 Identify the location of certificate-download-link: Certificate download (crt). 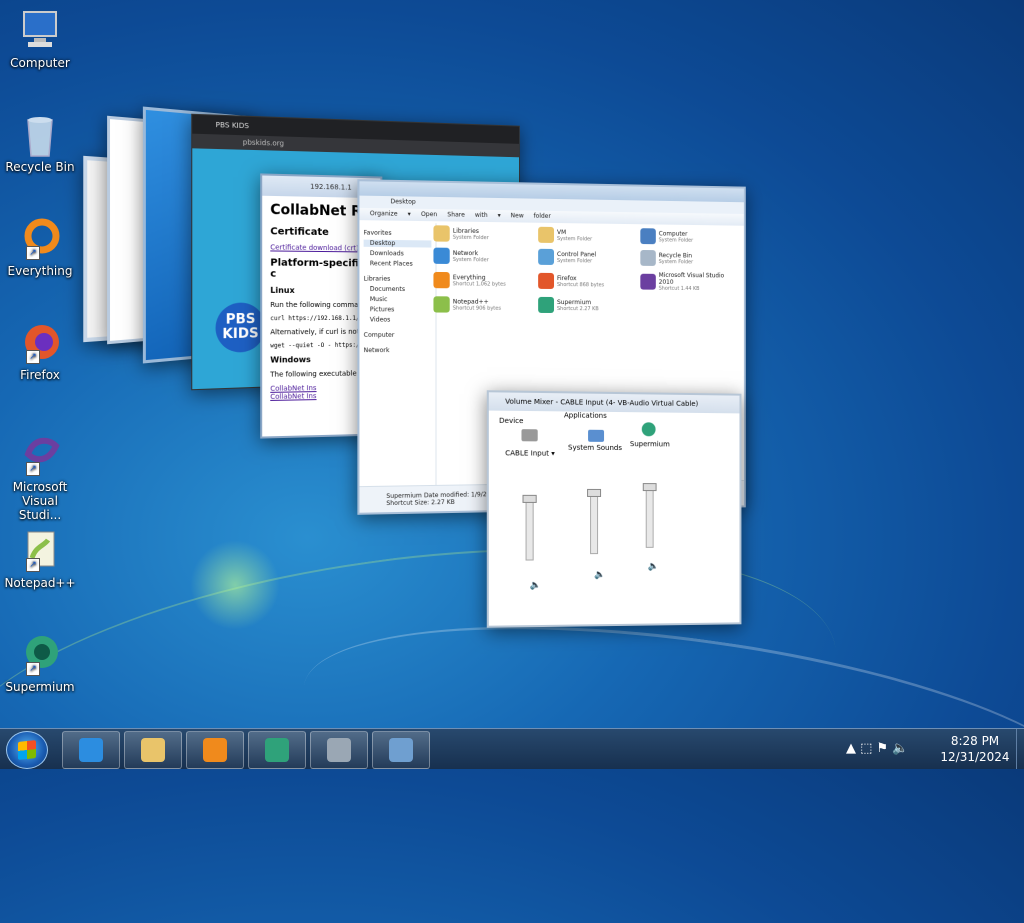
(314, 247).